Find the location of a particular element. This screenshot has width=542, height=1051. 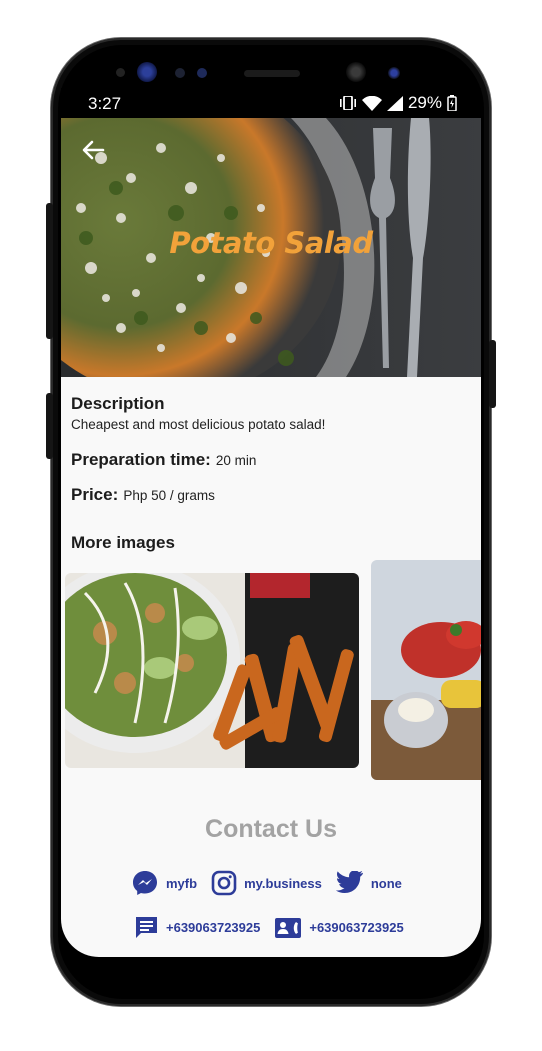

messenger-handle: myfb is located at coordinates (182, 883).